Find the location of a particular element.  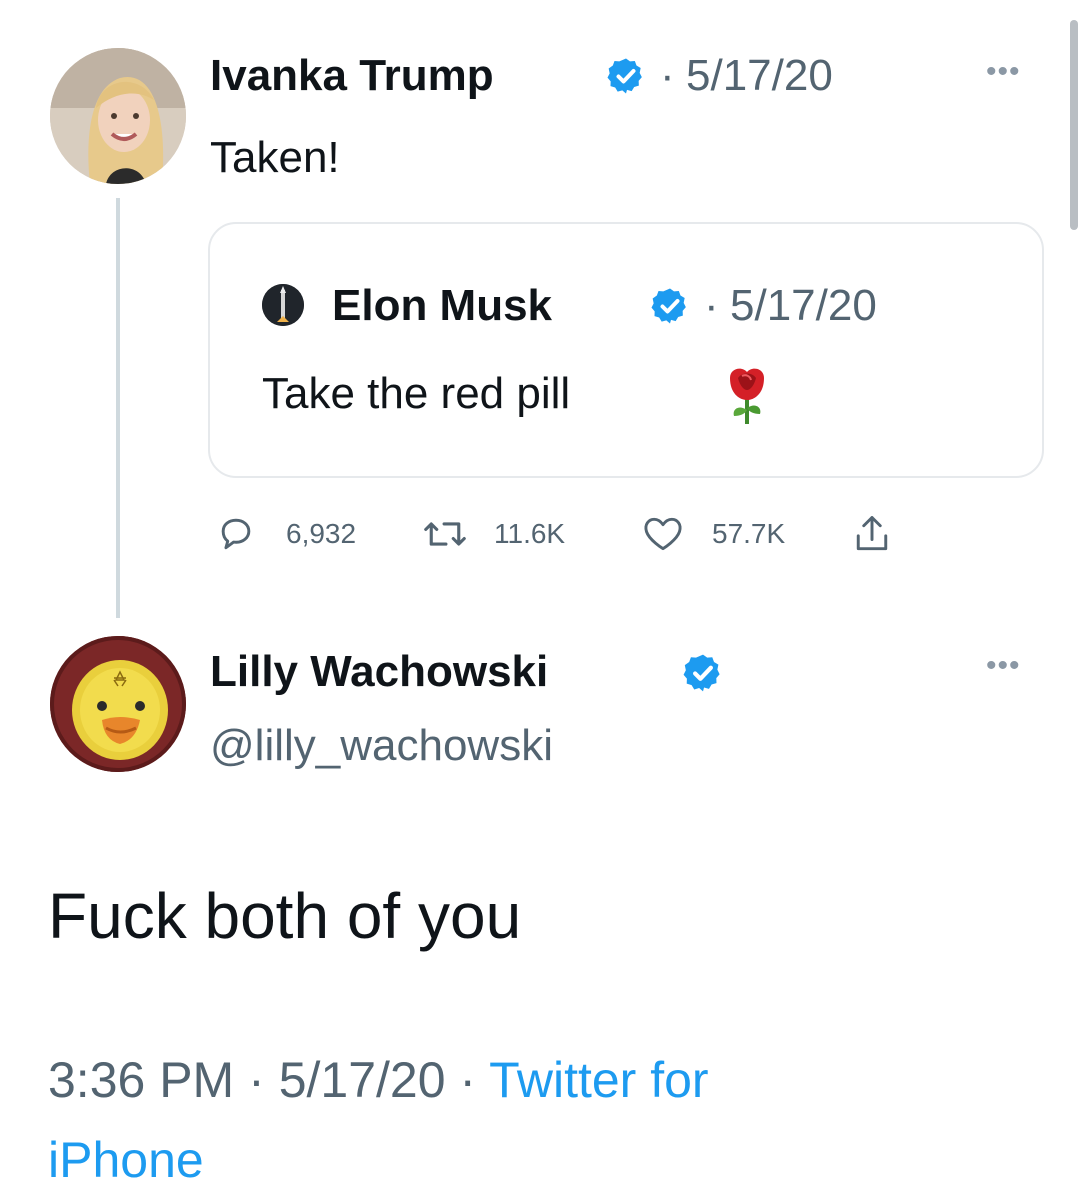

like-action: 57.7K is located at coordinates (712, 534).